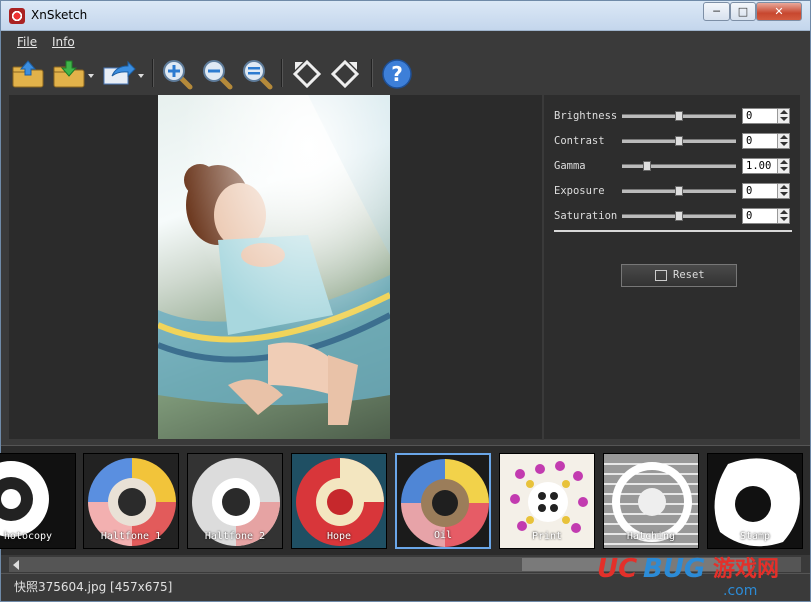 Image resolution: width=811 pixels, height=602 pixels. I want to click on filter-label: Stamp, so click(755, 536).